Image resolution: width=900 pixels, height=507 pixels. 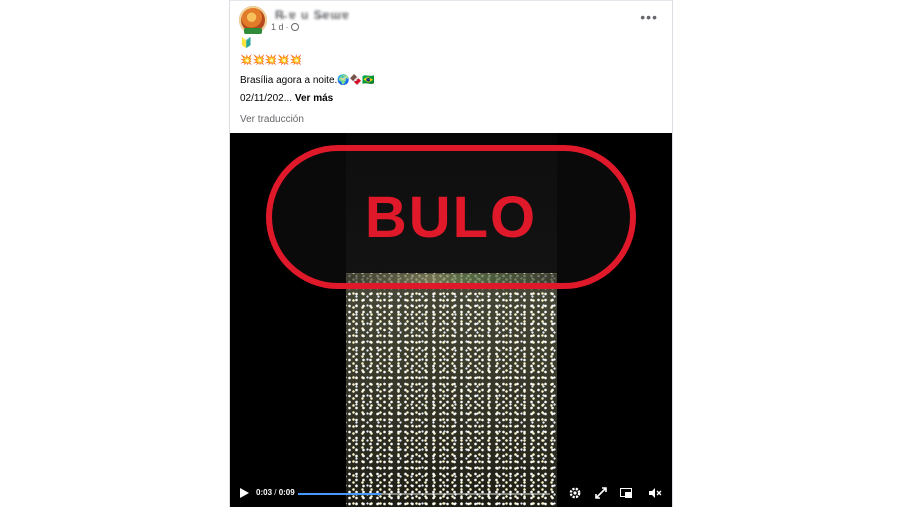 What do you see at coordinates (451, 390) in the screenshot?
I see `crowd-with-phone-lights-image` at bounding box center [451, 390].